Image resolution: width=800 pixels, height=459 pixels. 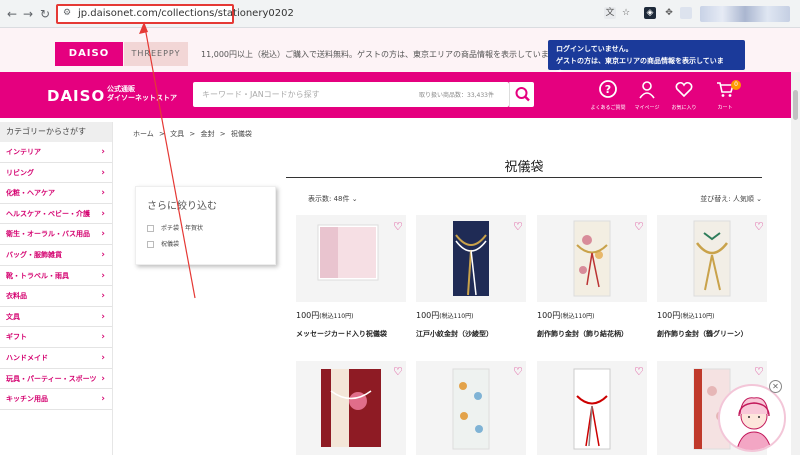 What do you see at coordinates (647, 108) in the screenshot?
I see `mypage-label: マイページ` at bounding box center [647, 108].